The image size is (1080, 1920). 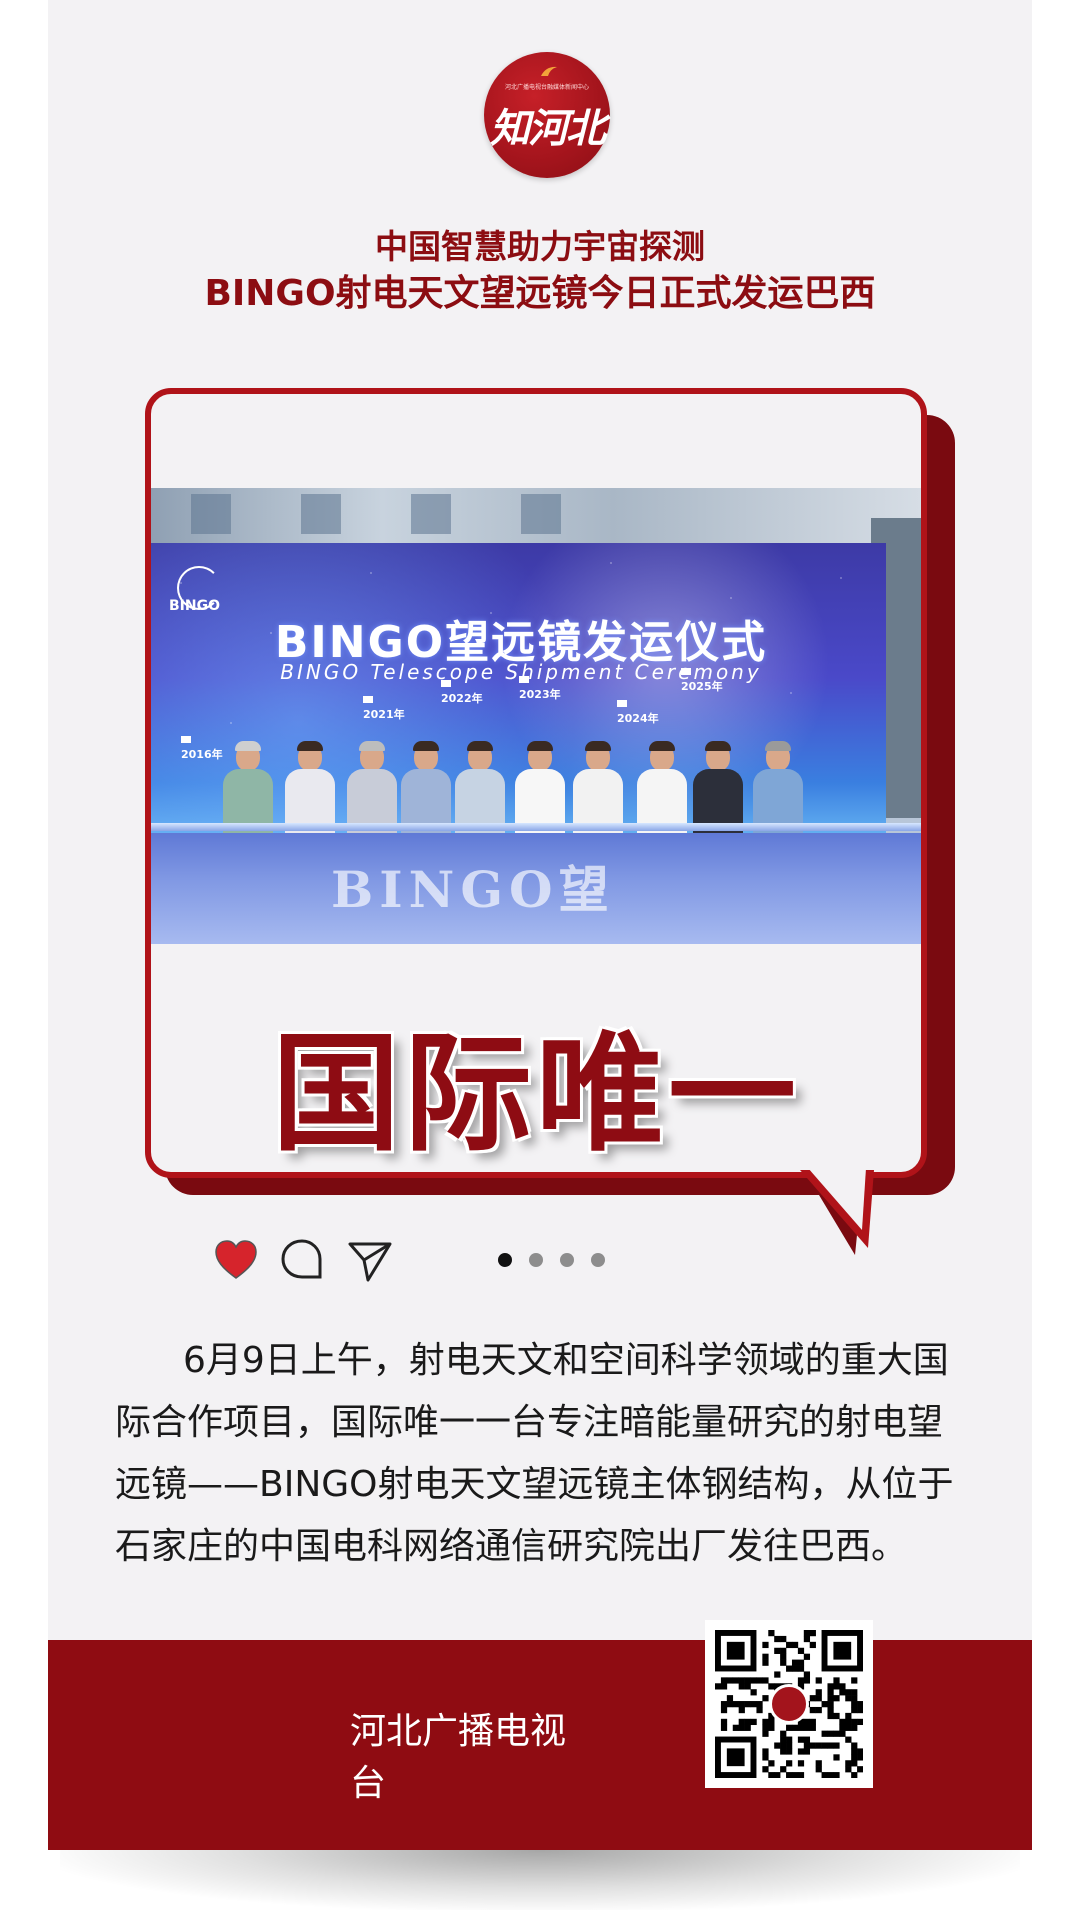 What do you see at coordinates (473, 889) in the screenshot?
I see `stage-front-text: BINGO望` at bounding box center [473, 889].